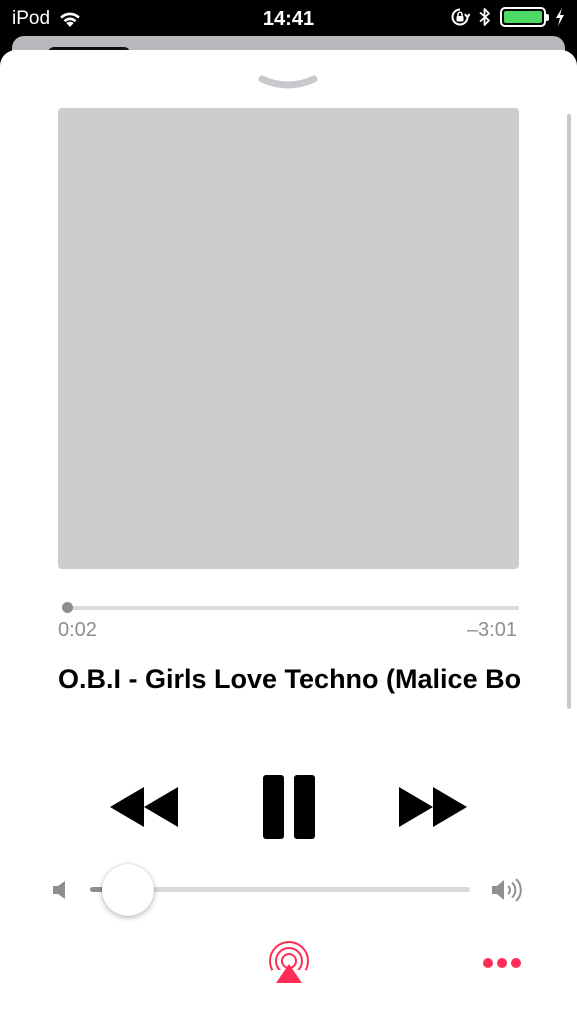  Describe the element at coordinates (433, 807) in the screenshot. I see `fast-forward-icon` at that location.